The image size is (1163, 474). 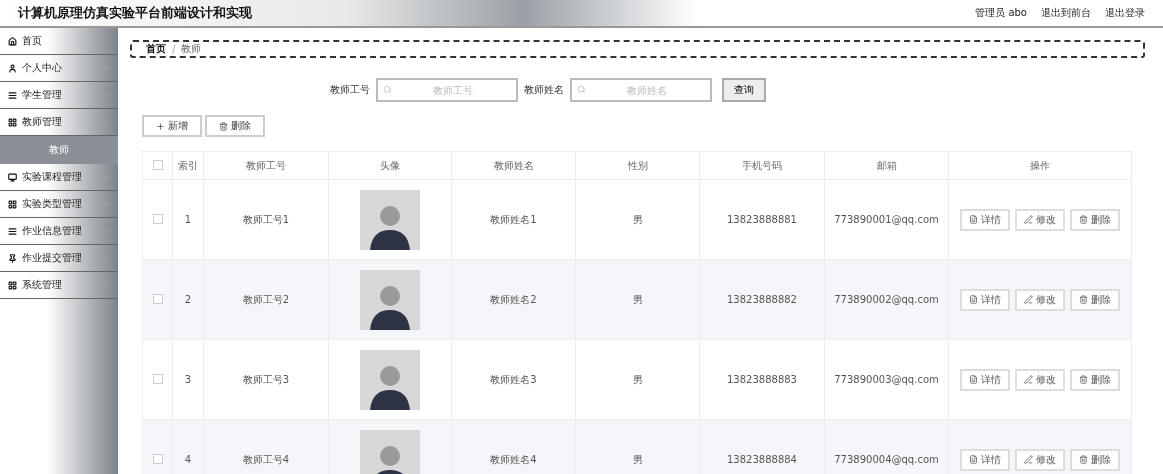 What do you see at coordinates (1125, 13) in the screenshot?
I see `header-link: 退出登录` at bounding box center [1125, 13].